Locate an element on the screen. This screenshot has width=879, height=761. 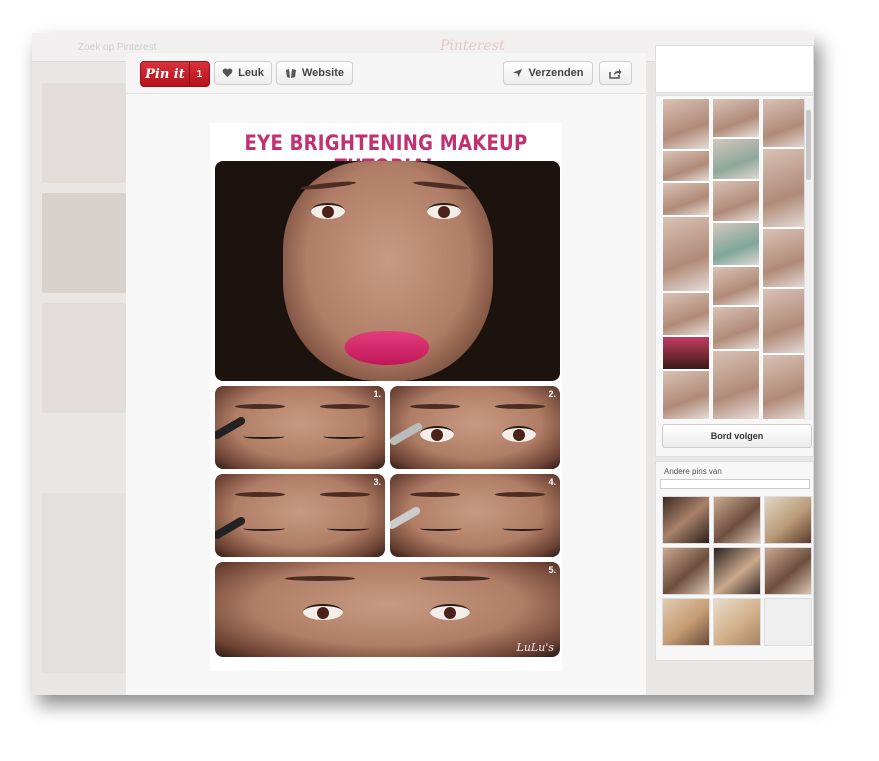
website-button: Website is located at coordinates (314, 73).